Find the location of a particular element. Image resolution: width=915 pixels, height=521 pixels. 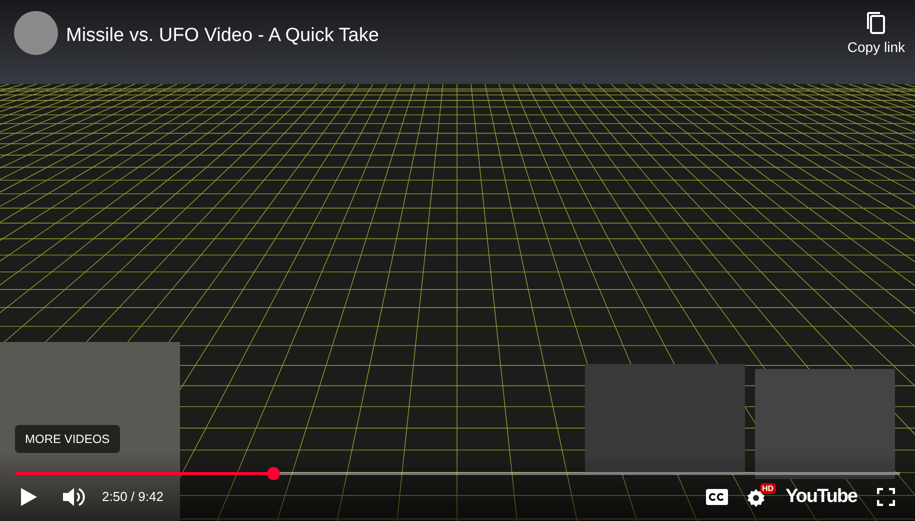

play-icon is located at coordinates (29, 497).